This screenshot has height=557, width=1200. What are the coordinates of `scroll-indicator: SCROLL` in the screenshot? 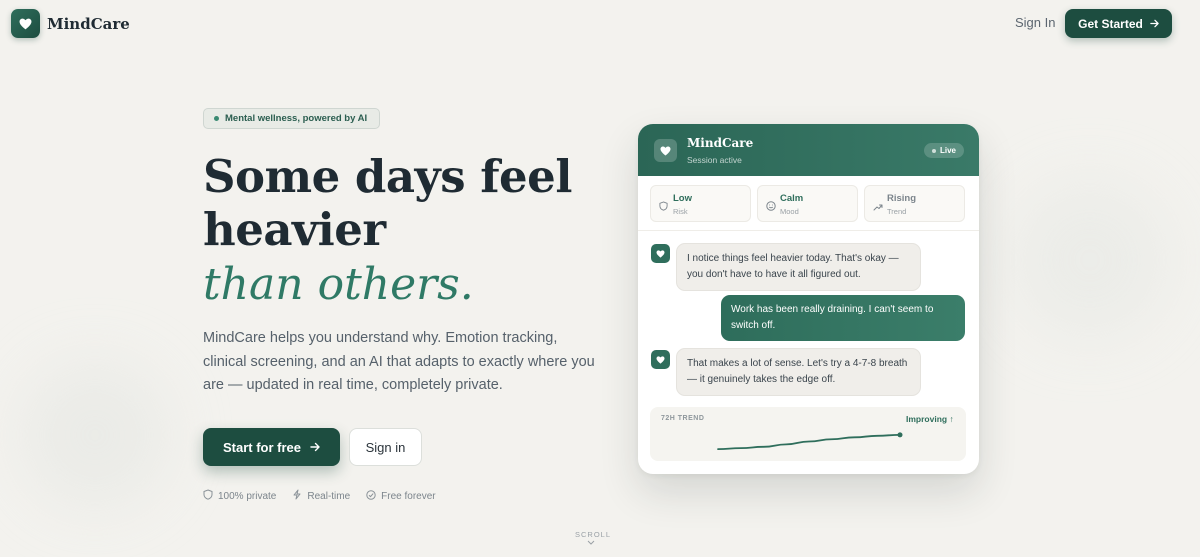 It's located at (592, 537).